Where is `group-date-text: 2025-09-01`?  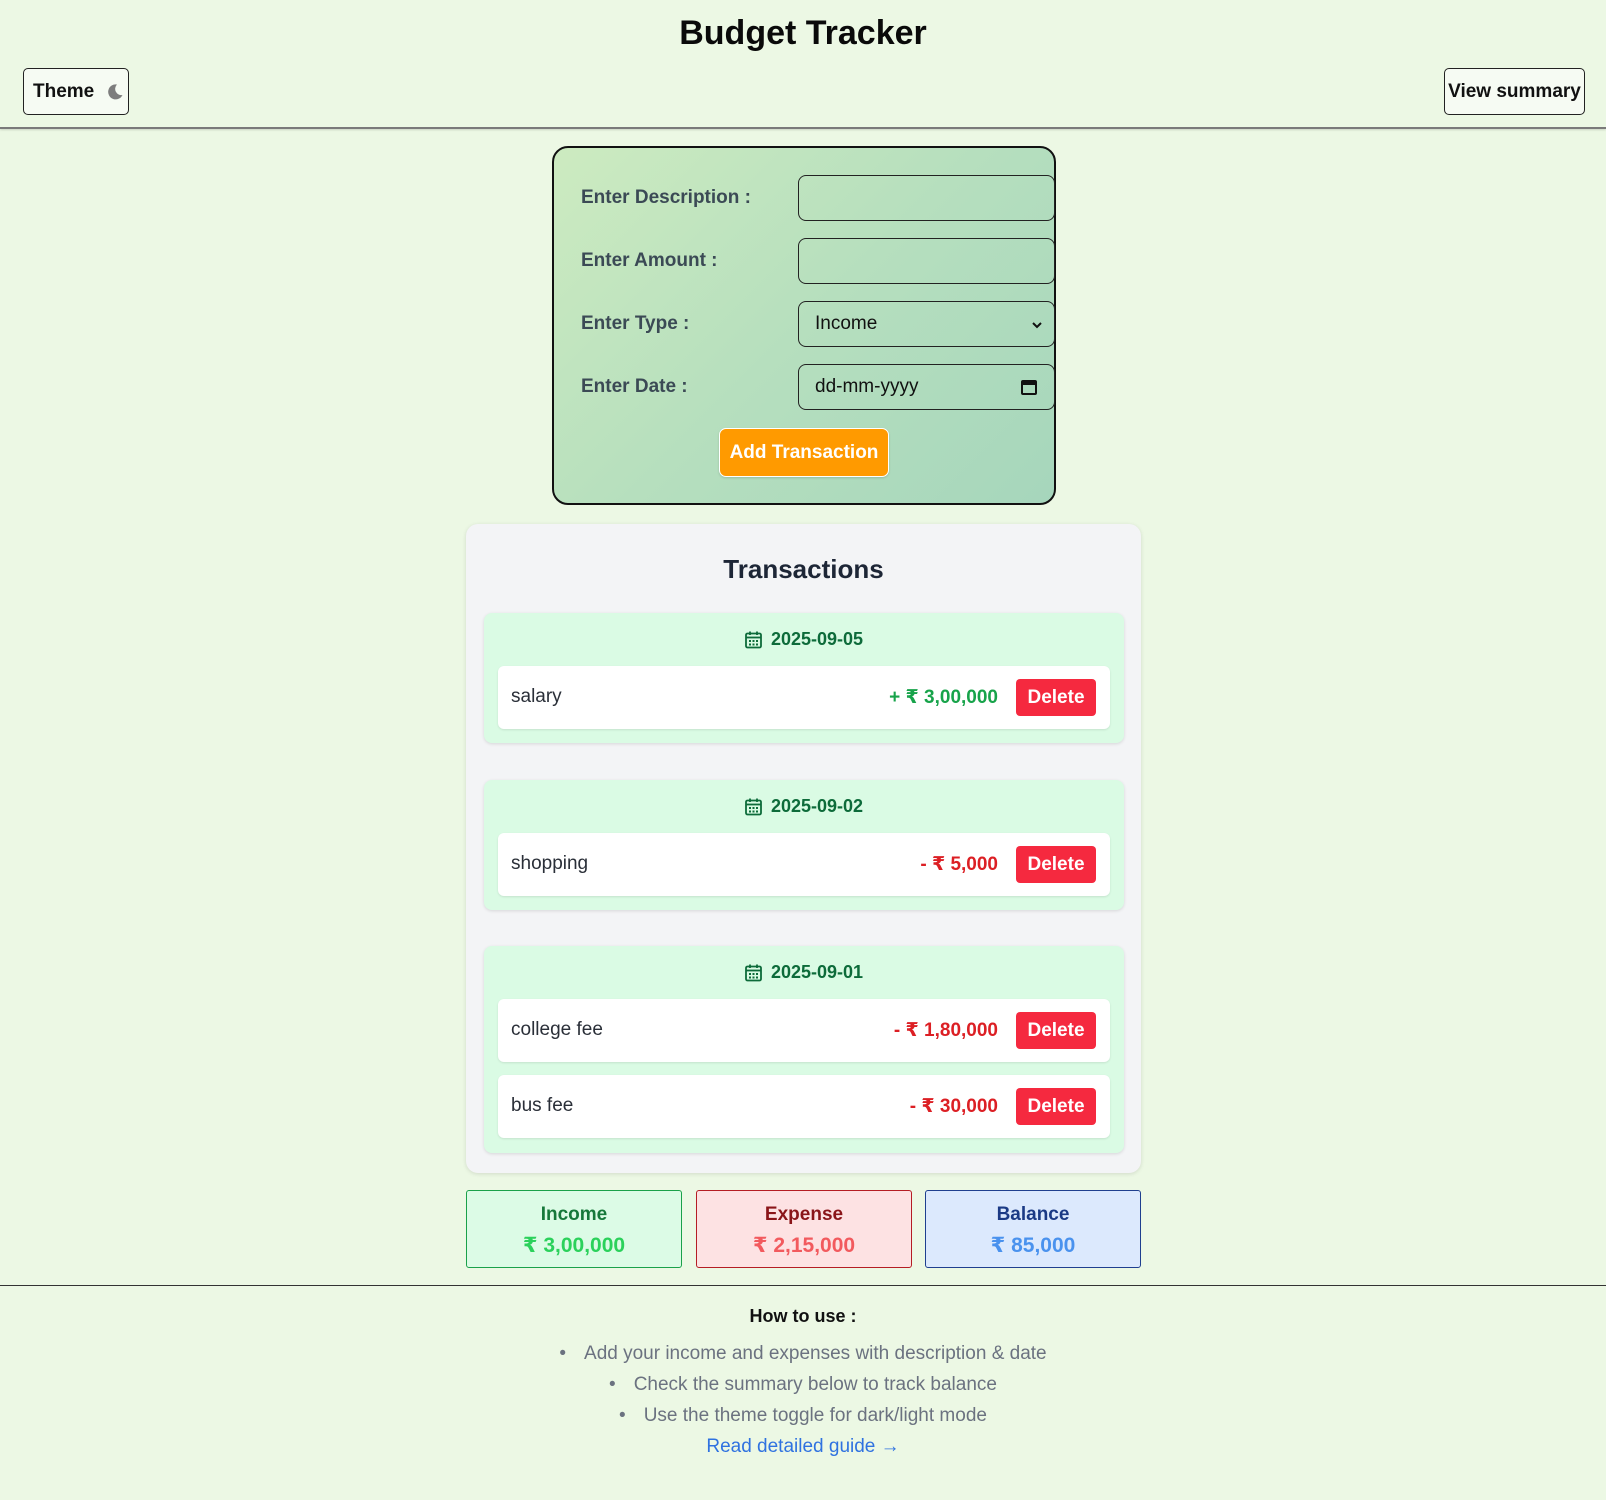
group-date-text: 2025-09-01 is located at coordinates (817, 972).